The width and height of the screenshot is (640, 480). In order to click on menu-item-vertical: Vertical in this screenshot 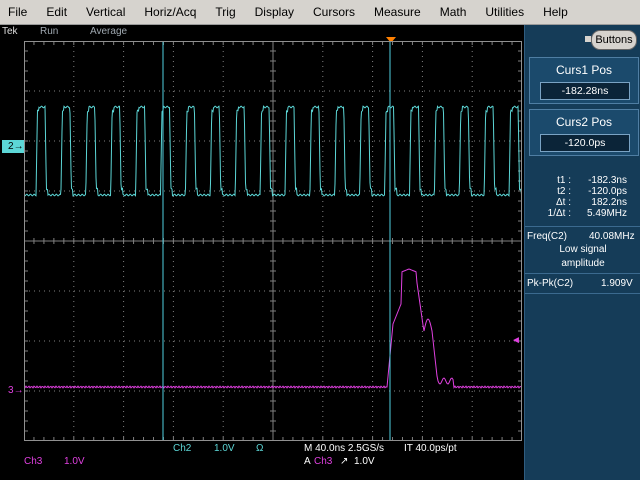, I will do `click(107, 12)`.